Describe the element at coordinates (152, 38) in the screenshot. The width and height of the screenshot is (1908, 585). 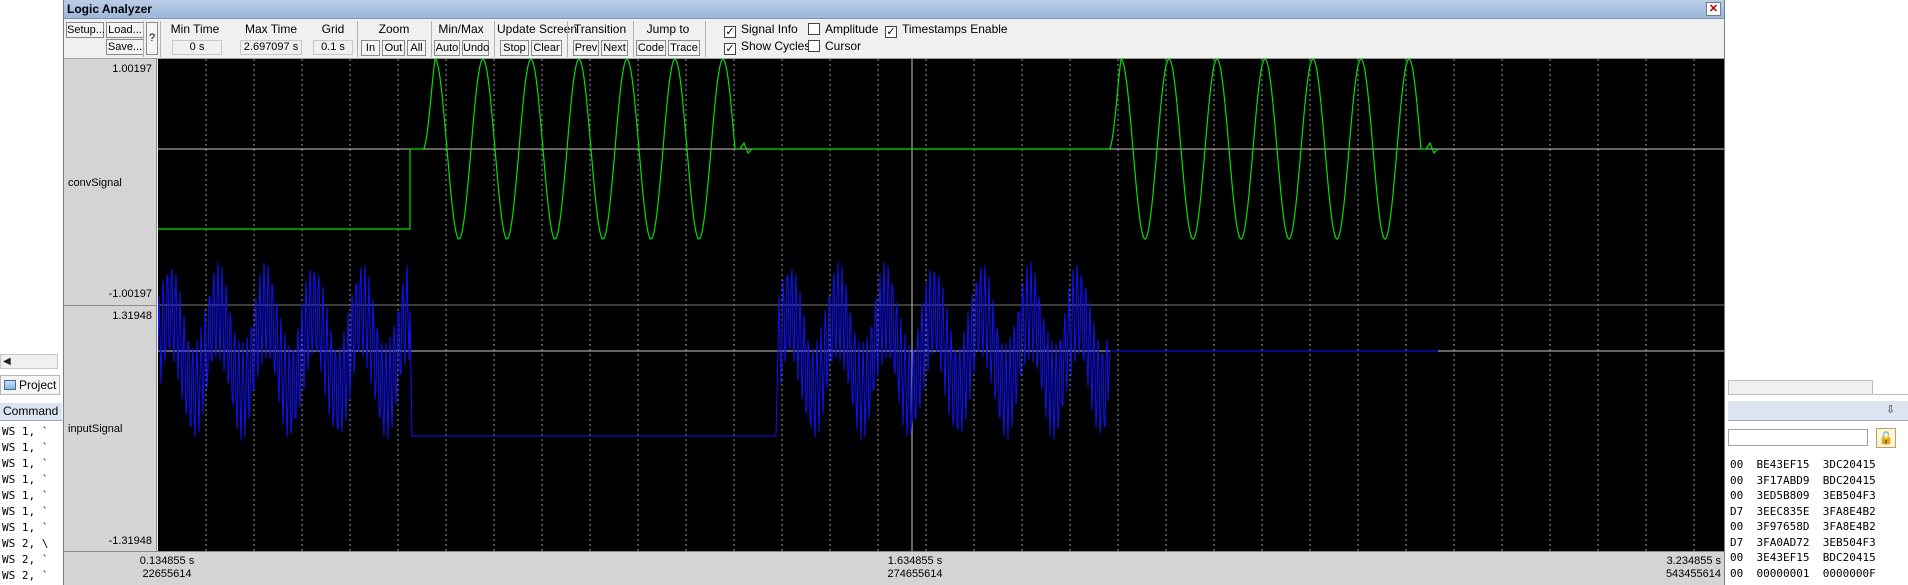
I see `help-button: ?` at that location.